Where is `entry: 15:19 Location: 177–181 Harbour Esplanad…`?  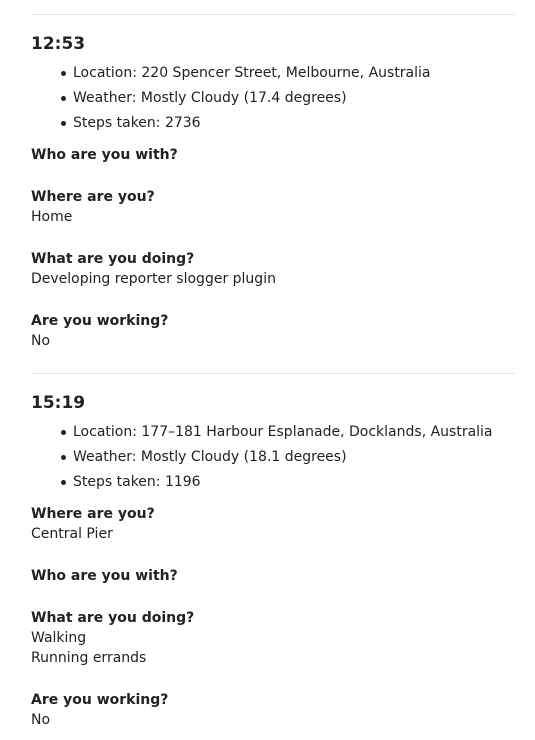 entry: 15:19 Location: 177–181 Harbour Esplanad… is located at coordinates (276, 445).